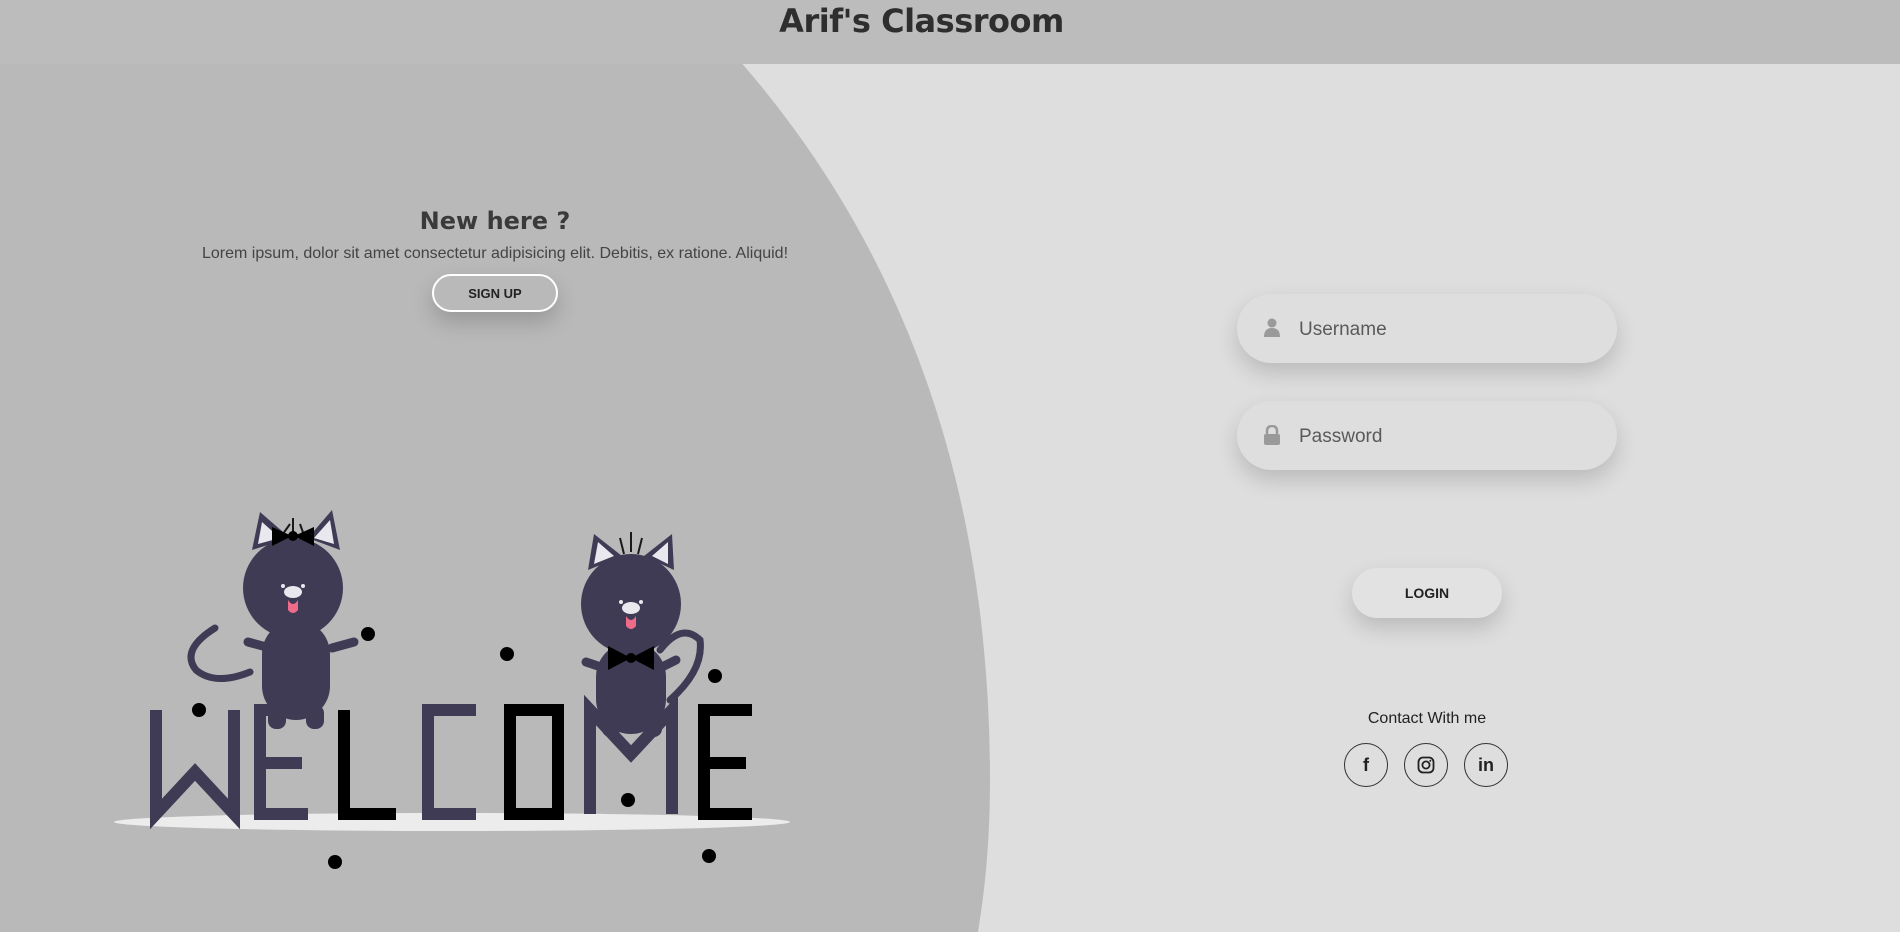 This screenshot has width=1900, height=932. I want to click on cat-left-figure, so click(273, 619).